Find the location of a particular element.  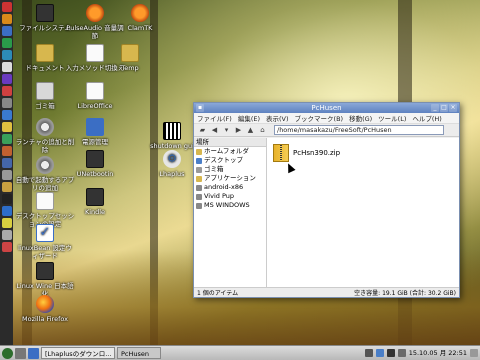

terminal-icon is located at coordinates (6, 199).